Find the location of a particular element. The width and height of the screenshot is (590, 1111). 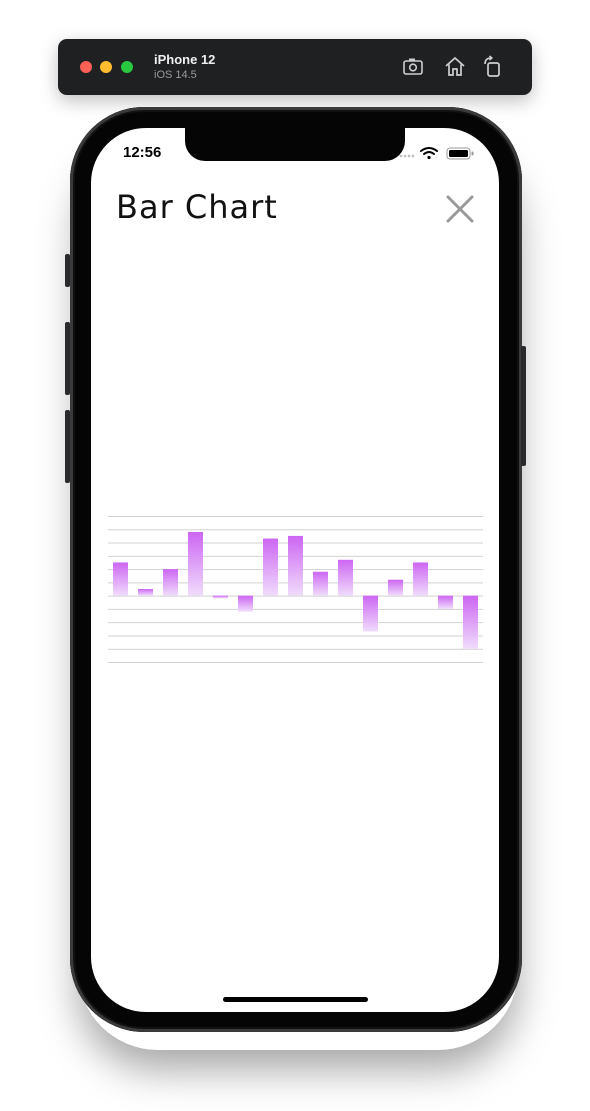

page-title: Bar Chart is located at coordinates (197, 207).